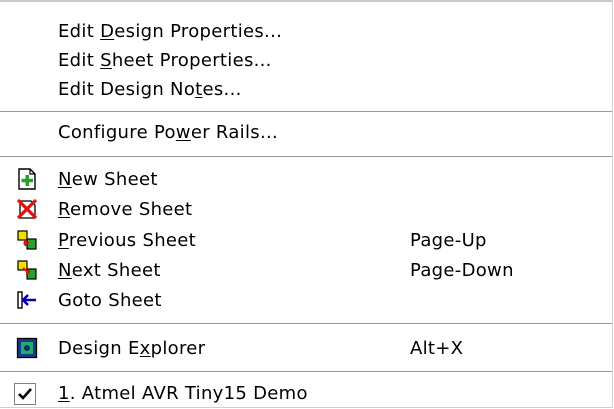 The image size is (614, 409). I want to click on menu-item-label: Remove Sheet, so click(125, 209).